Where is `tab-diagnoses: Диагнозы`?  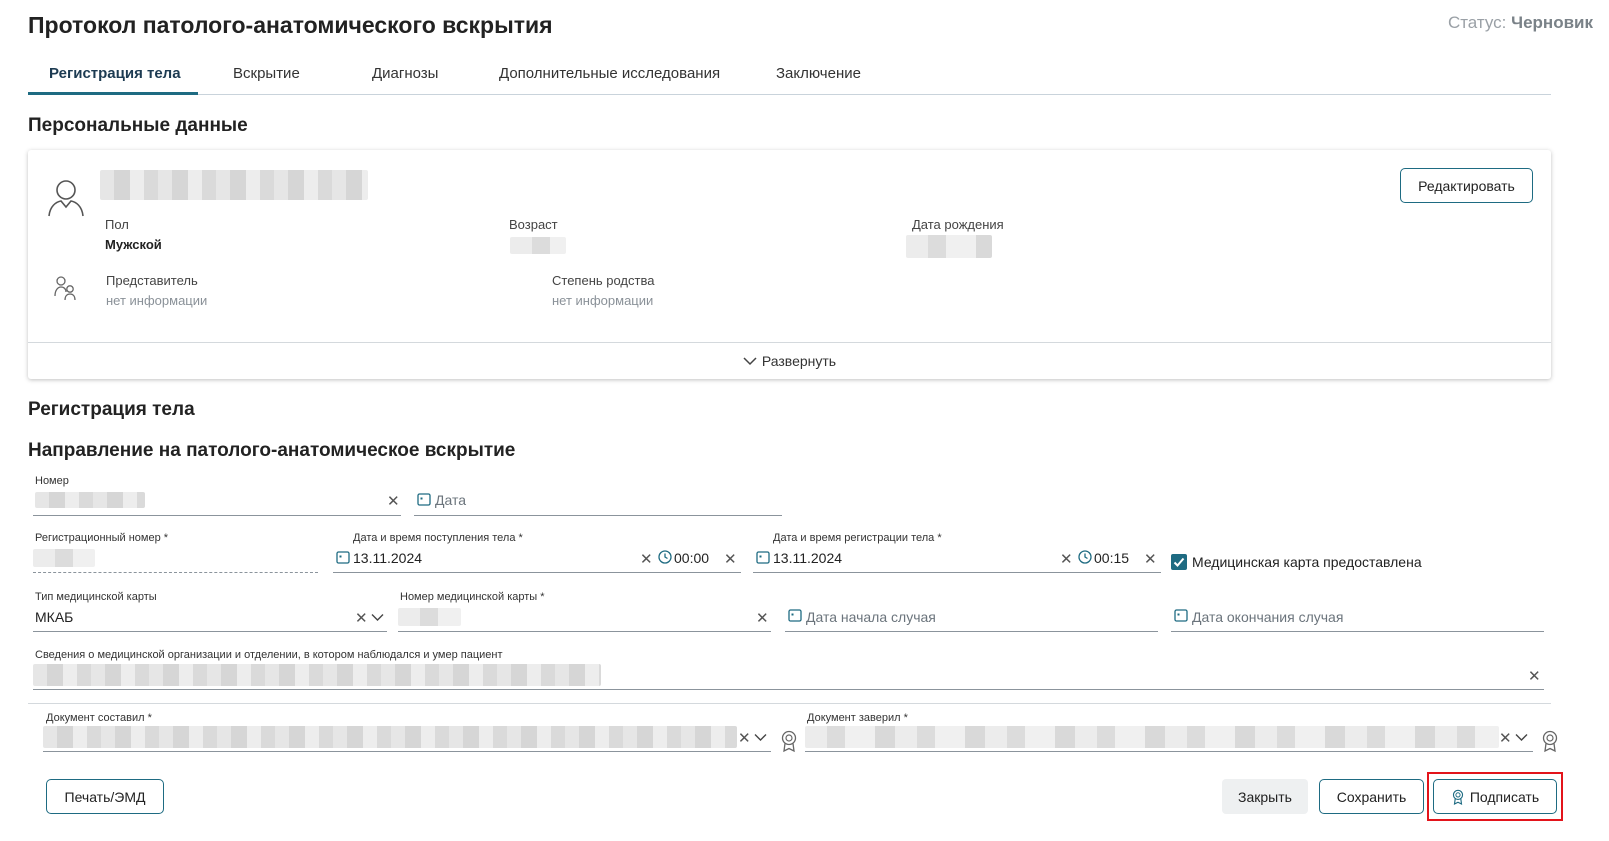
tab-diagnoses: Диагнозы is located at coordinates (405, 73).